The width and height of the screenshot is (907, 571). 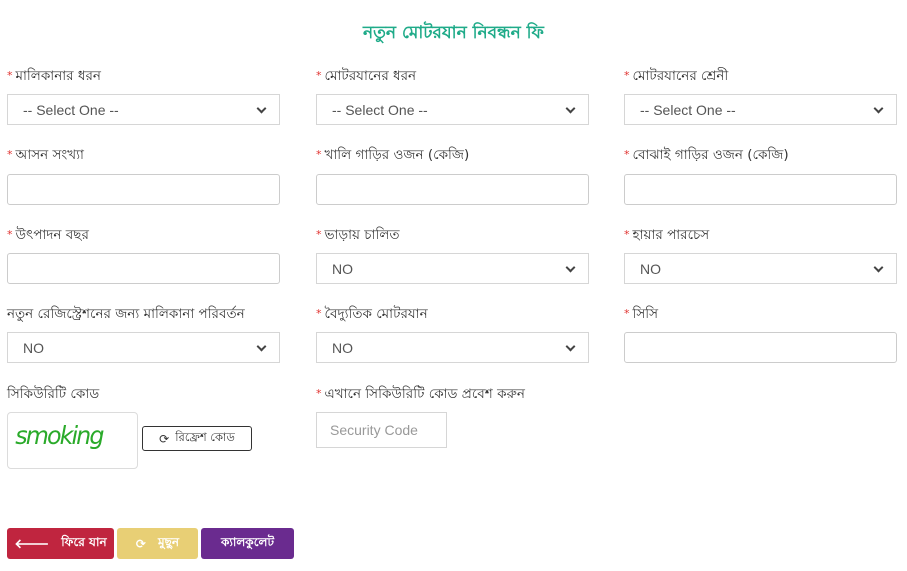 I want to click on manufacture-year-input, so click(x=143, y=268).